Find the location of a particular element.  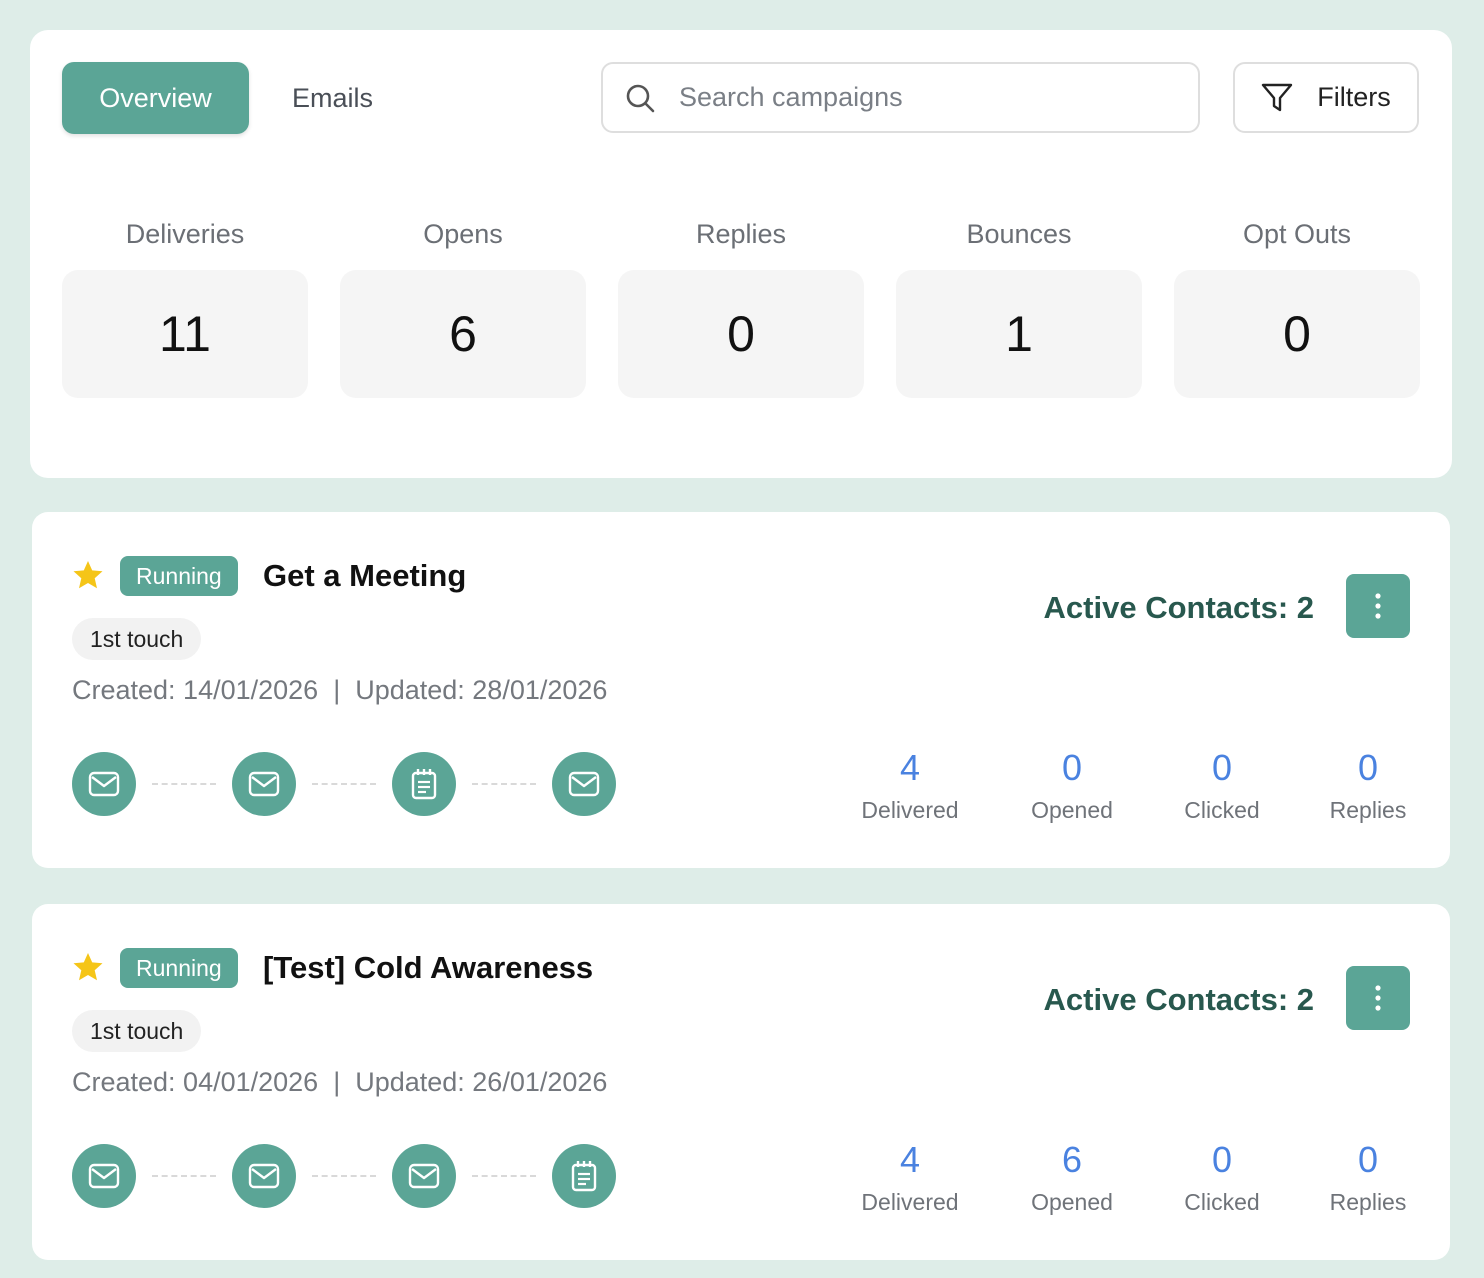

stat-bounces: Bounces 1 is located at coordinates (1019, 307).